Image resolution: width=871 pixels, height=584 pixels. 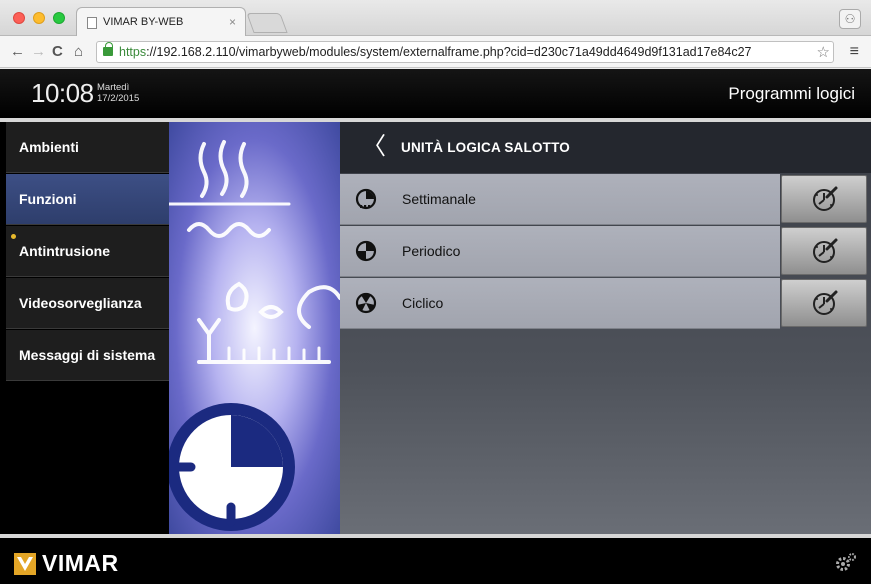 I want to click on weekly-program-icon, so click(x=366, y=199).